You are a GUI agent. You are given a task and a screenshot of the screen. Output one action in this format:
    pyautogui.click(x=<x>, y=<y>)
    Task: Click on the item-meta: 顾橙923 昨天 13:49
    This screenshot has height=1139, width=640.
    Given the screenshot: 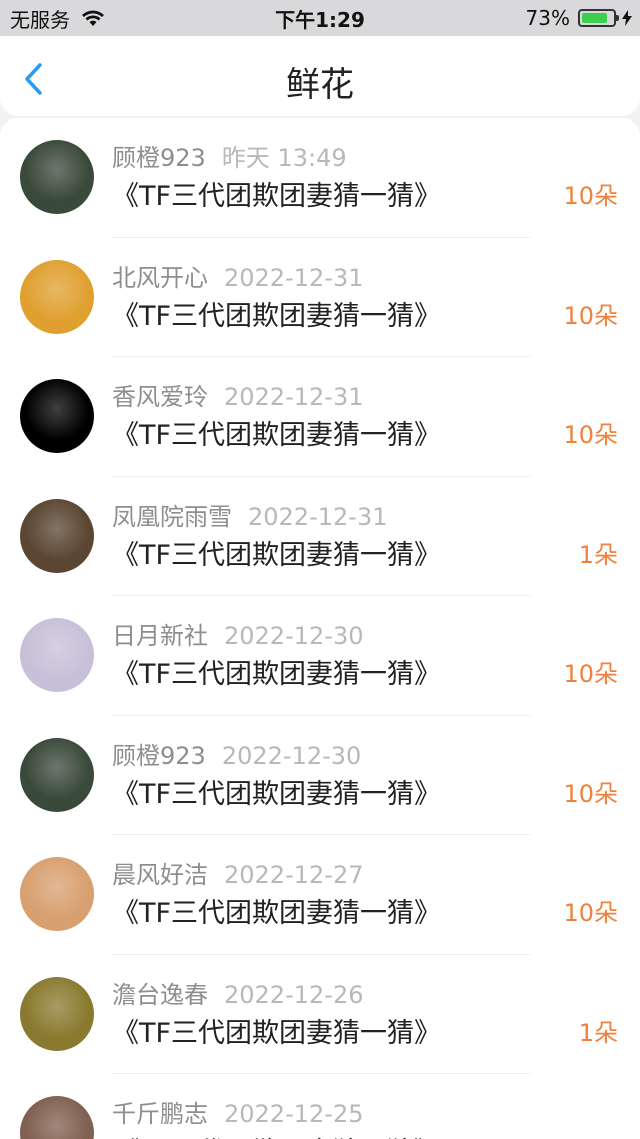 What is the action you would take?
    pyautogui.click(x=229, y=155)
    